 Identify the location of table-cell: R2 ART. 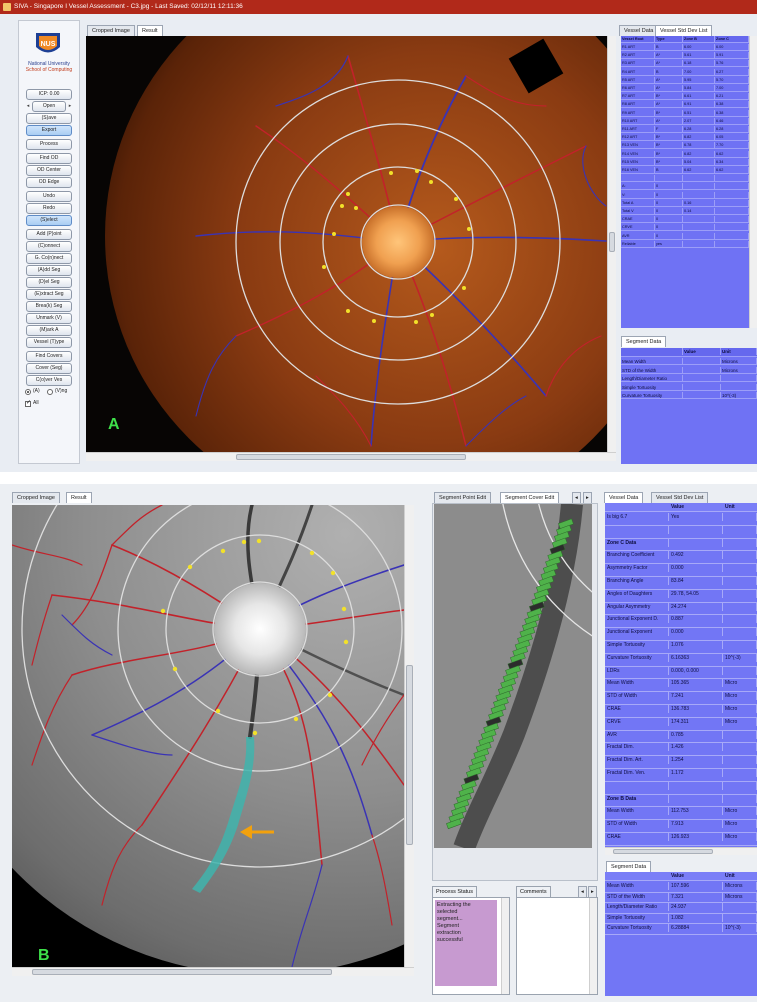
(638, 56).